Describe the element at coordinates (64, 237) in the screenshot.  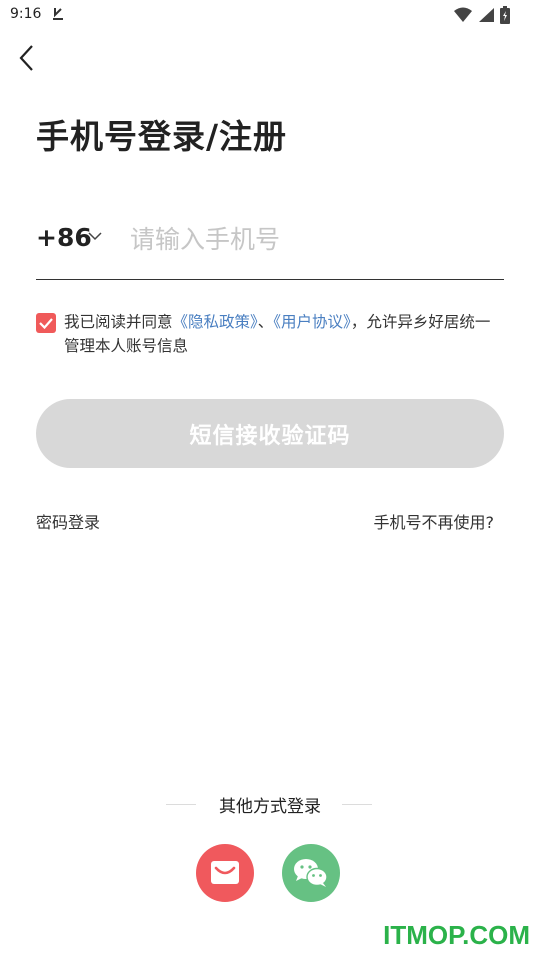
I see `country-code-selector: +86` at that location.